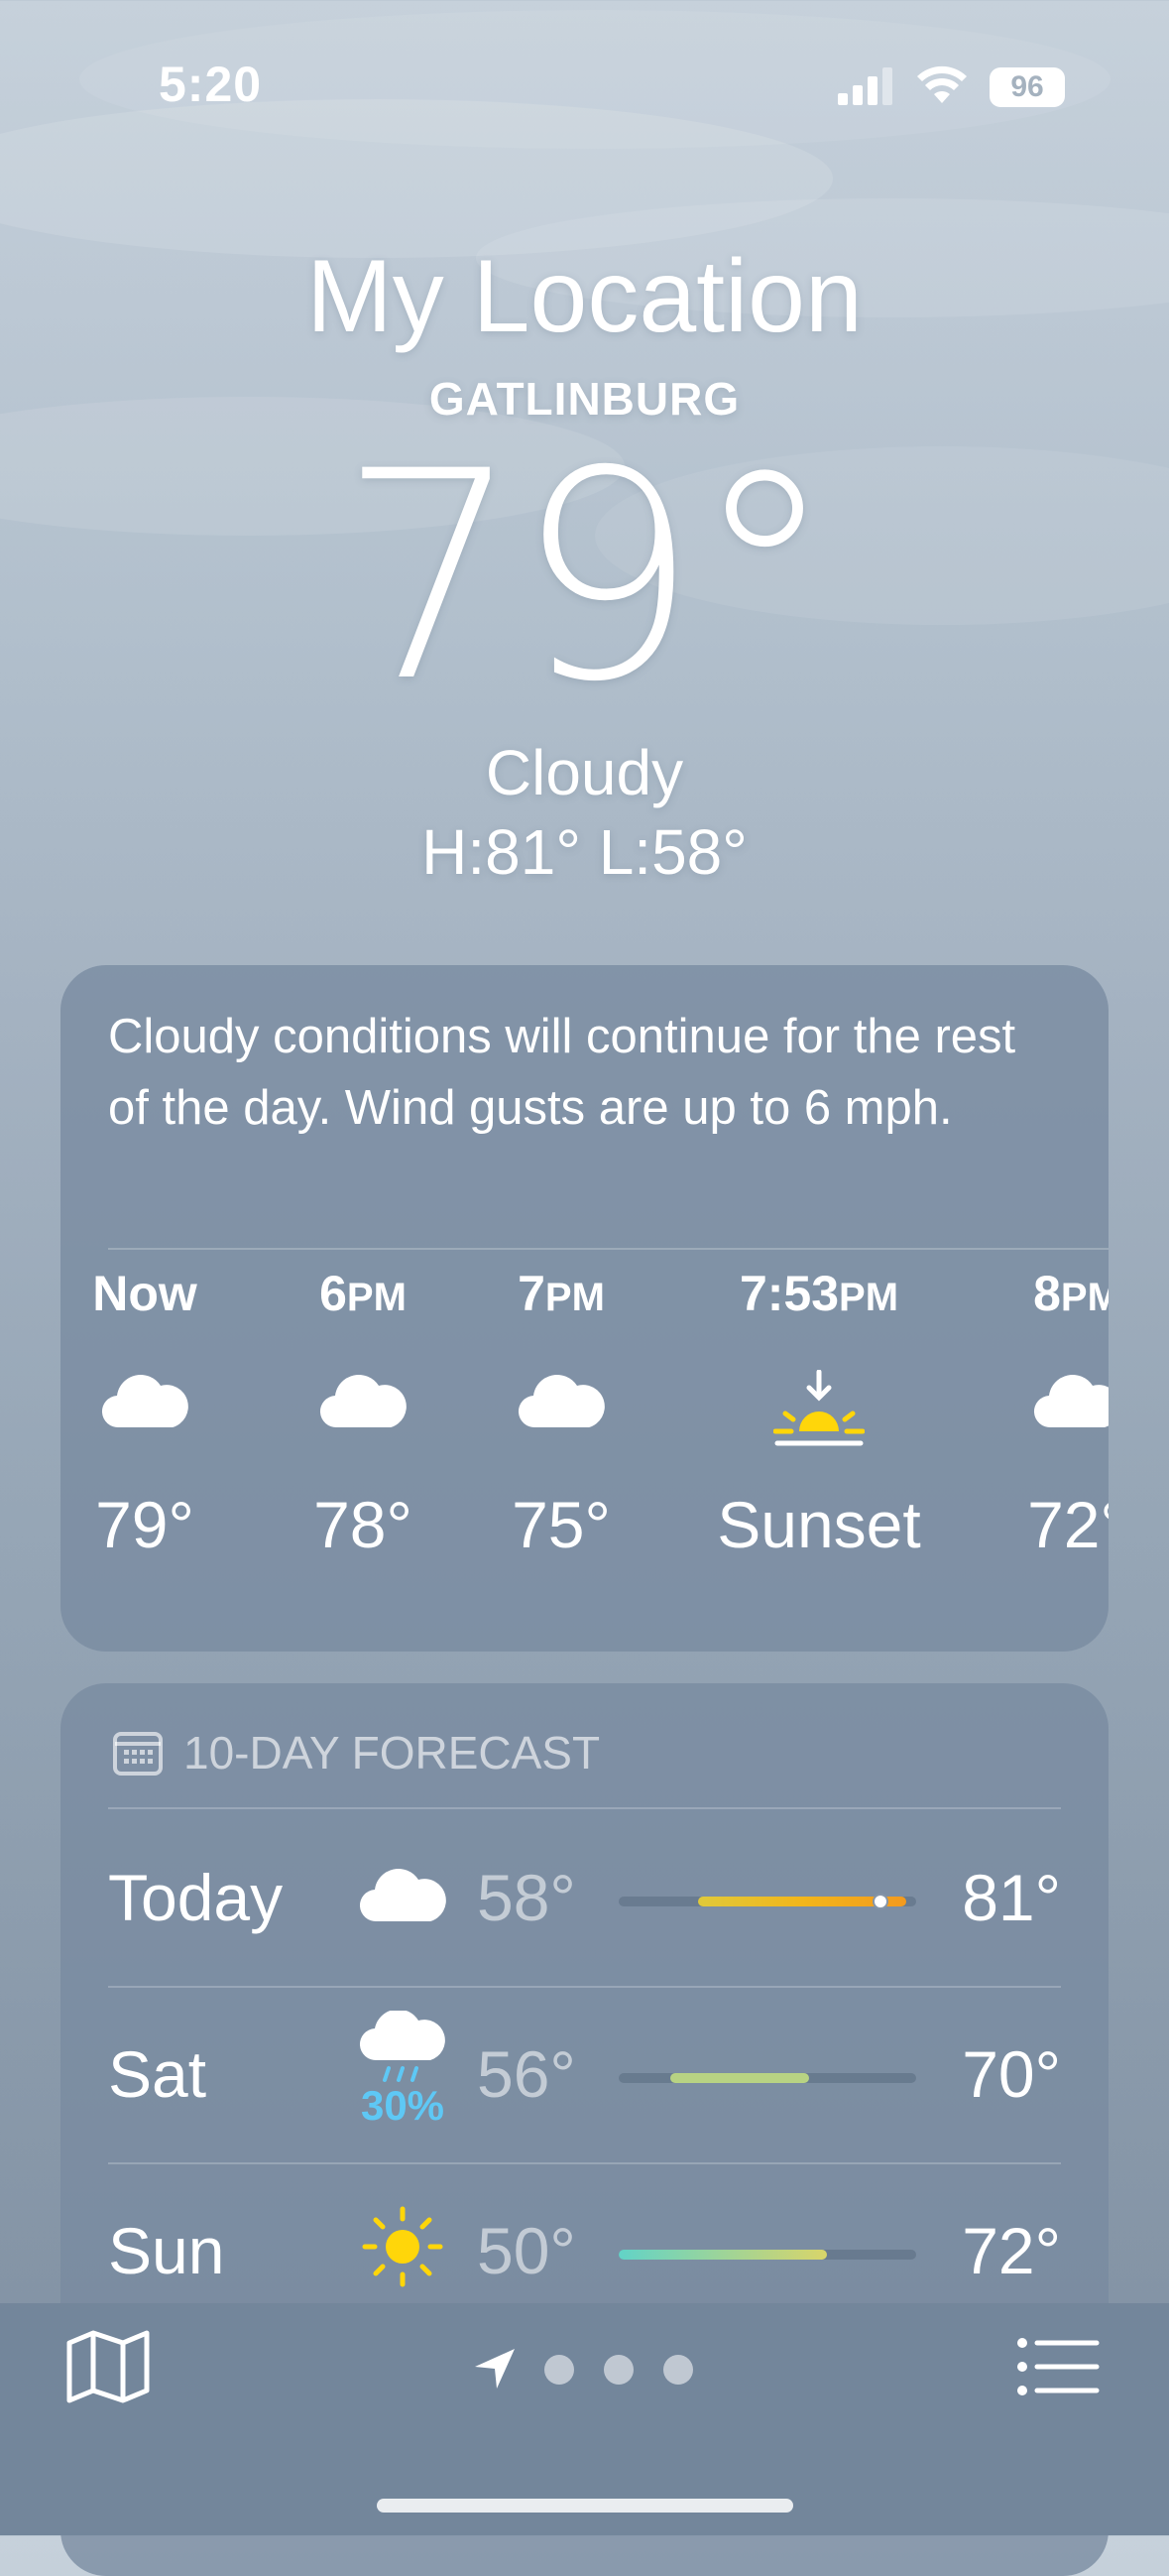  Describe the element at coordinates (526, 2074) in the screenshot. I see `forecast-low: 56°` at that location.